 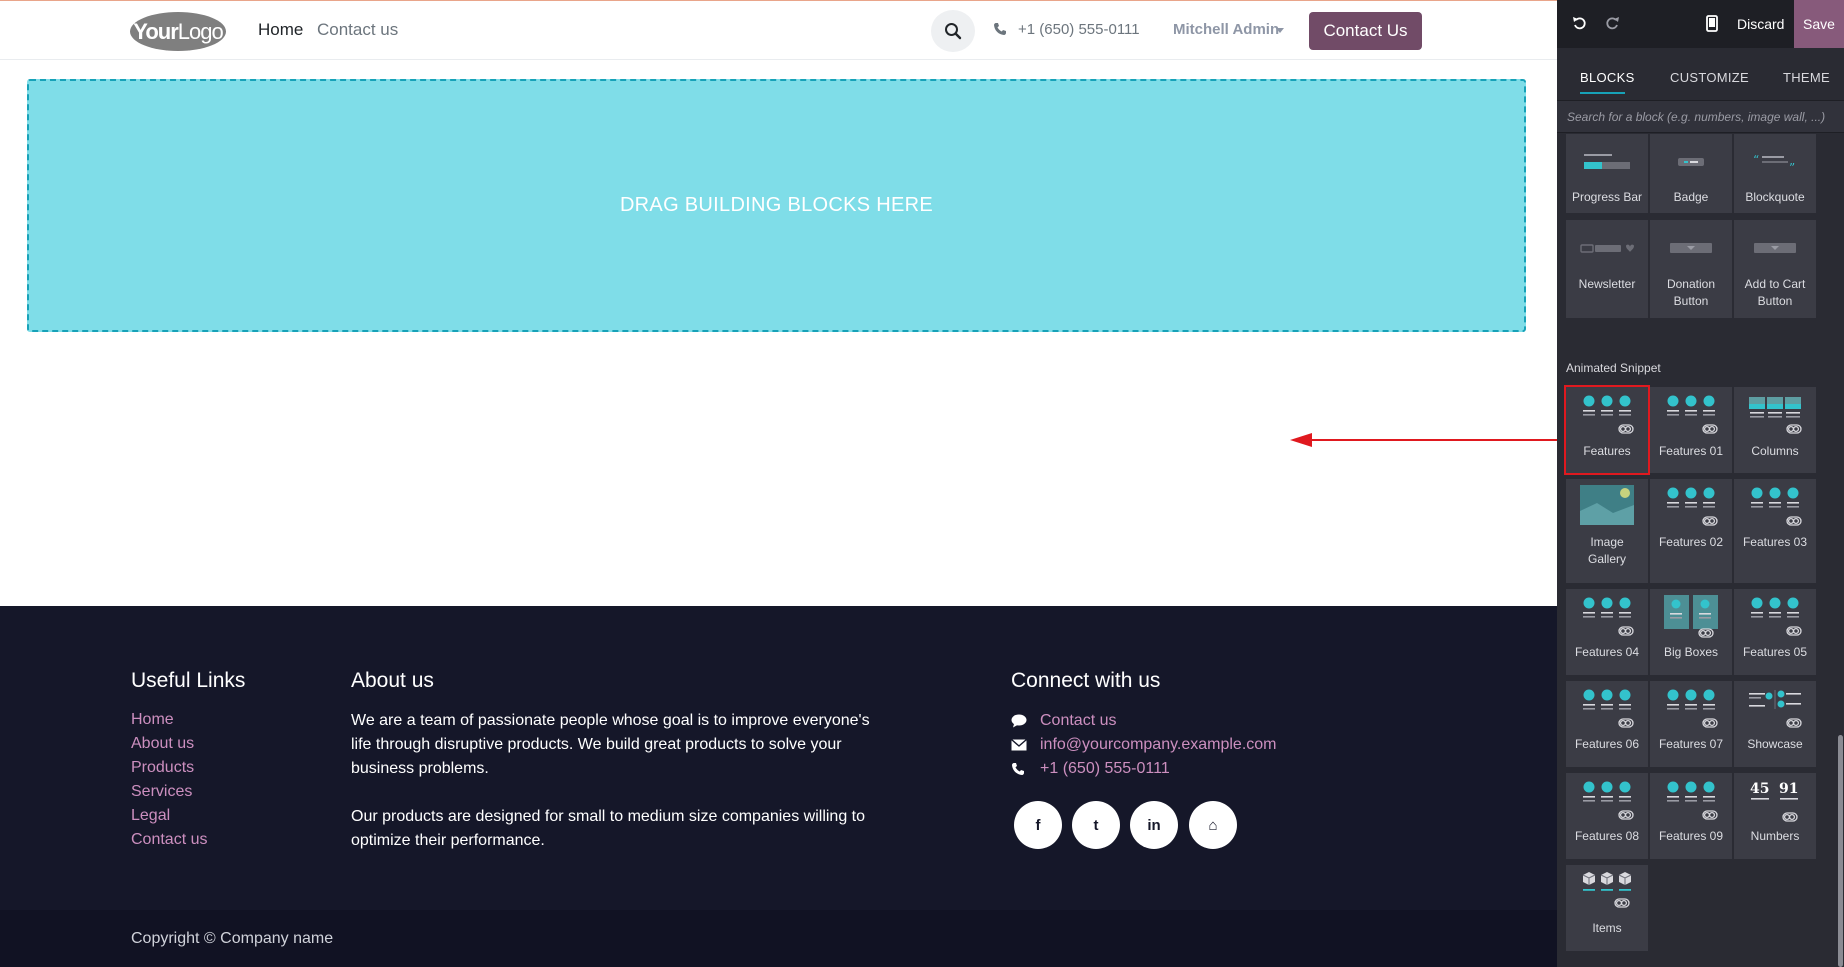 What do you see at coordinates (169, 840) in the screenshot?
I see `footer-link-contact: Contact us` at bounding box center [169, 840].